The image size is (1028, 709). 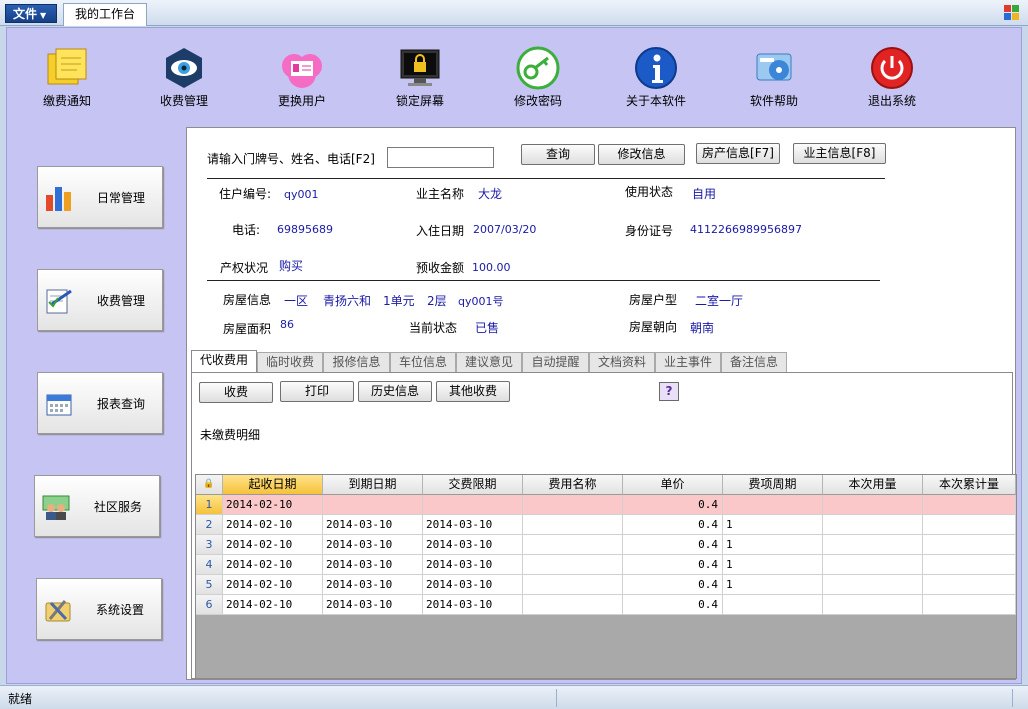 I want to click on column-header: 本次用量, so click(x=873, y=485).